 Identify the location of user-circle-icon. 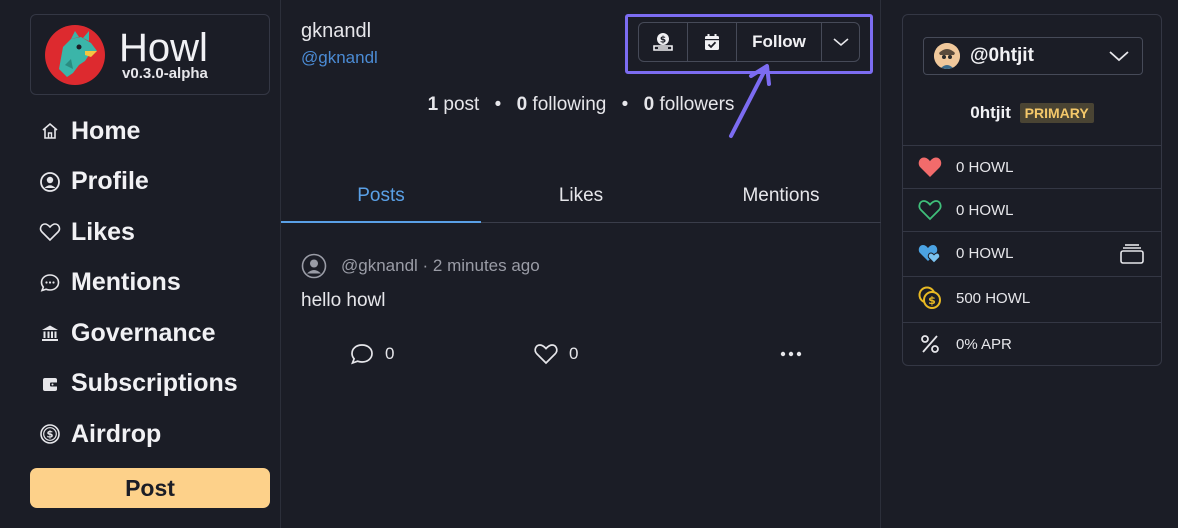
(50, 182).